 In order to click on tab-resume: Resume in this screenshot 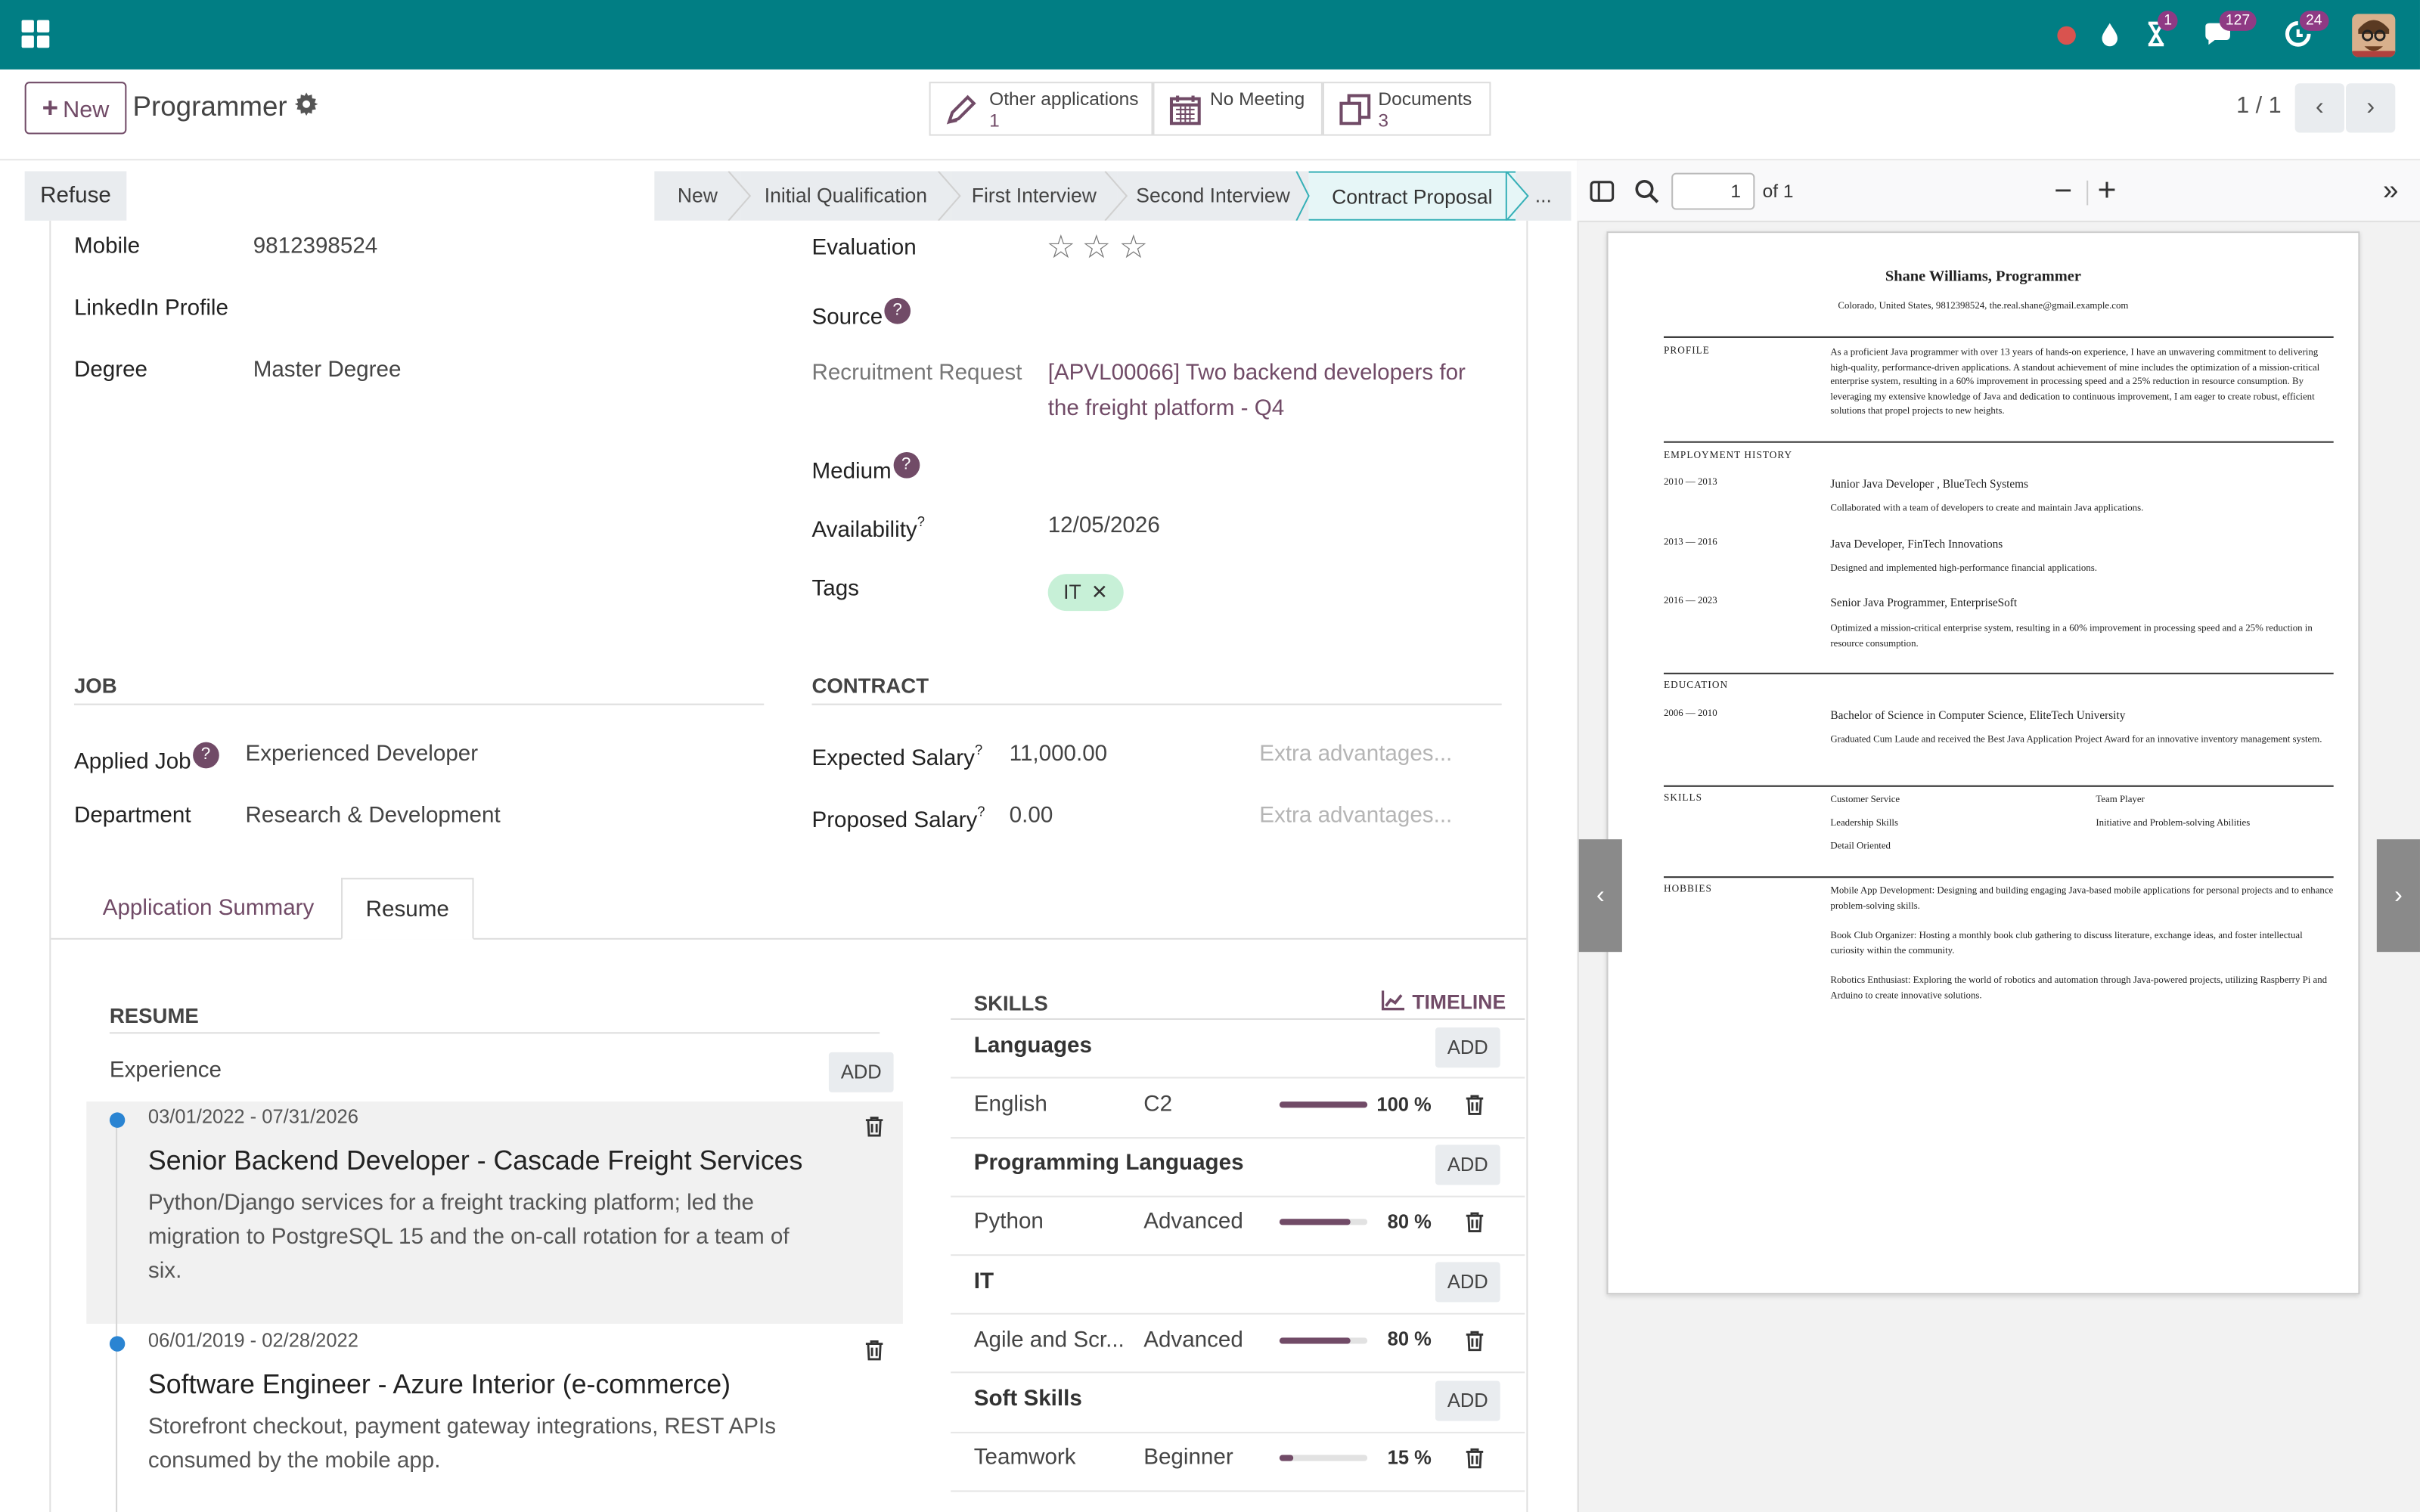, I will do `click(408, 909)`.